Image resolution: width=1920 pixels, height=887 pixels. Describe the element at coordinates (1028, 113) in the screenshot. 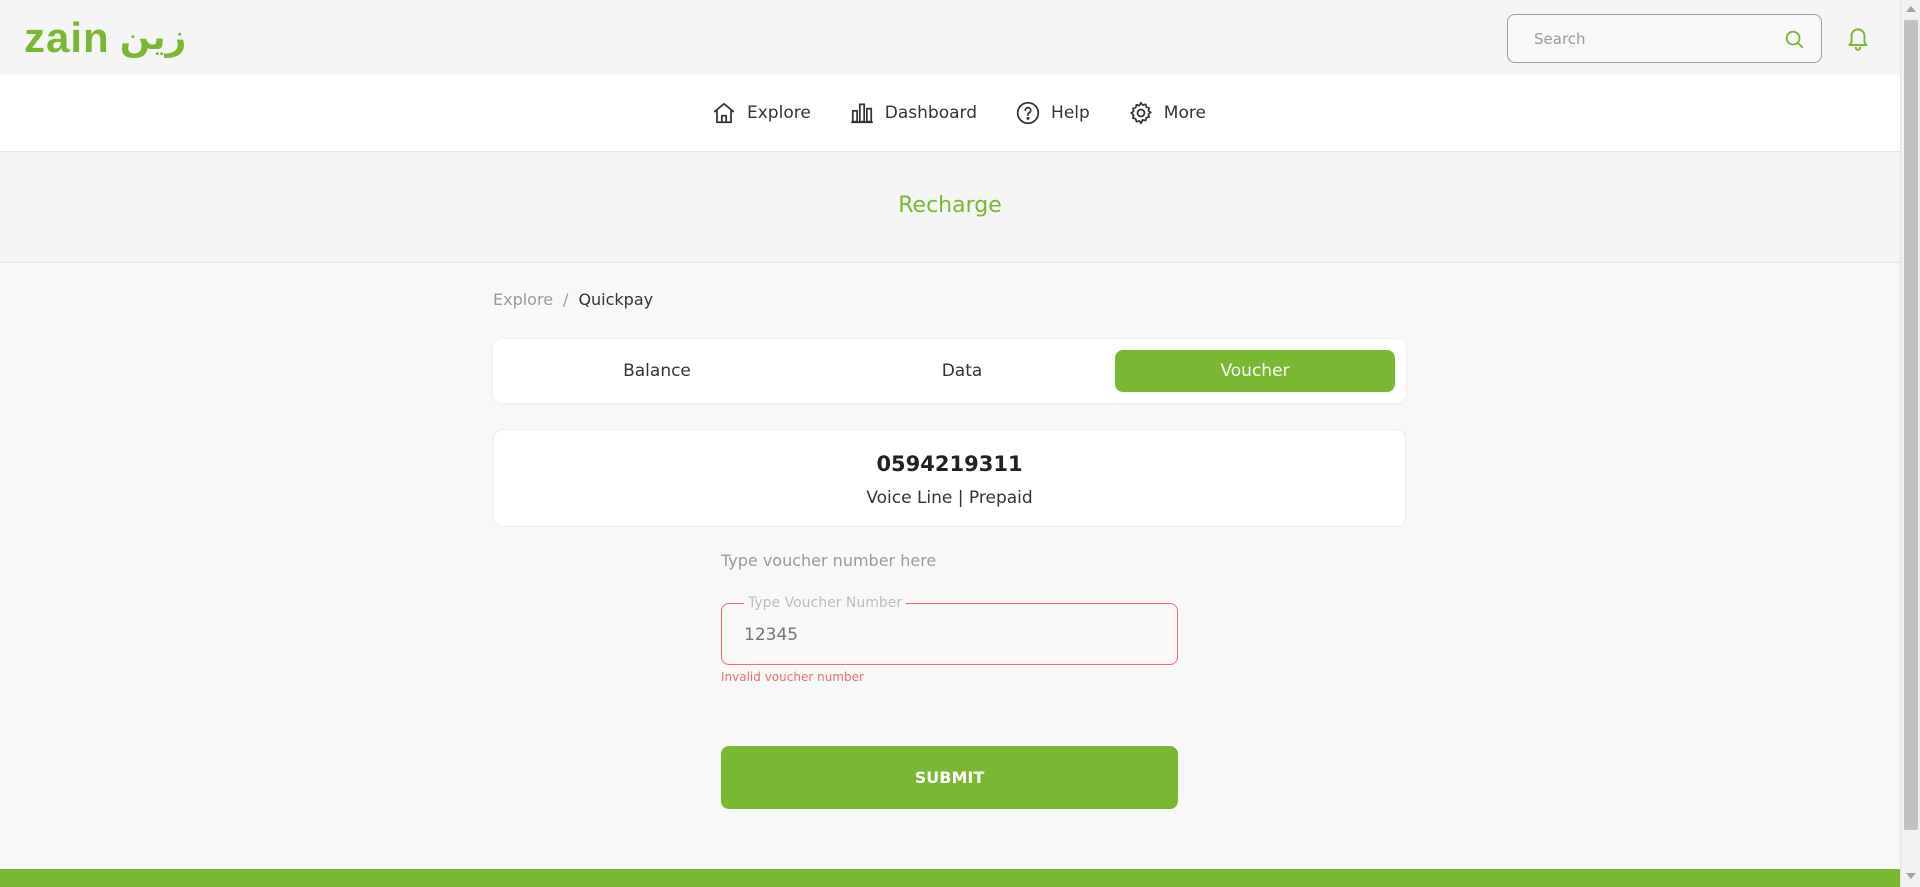

I see `help-circle-icon` at that location.